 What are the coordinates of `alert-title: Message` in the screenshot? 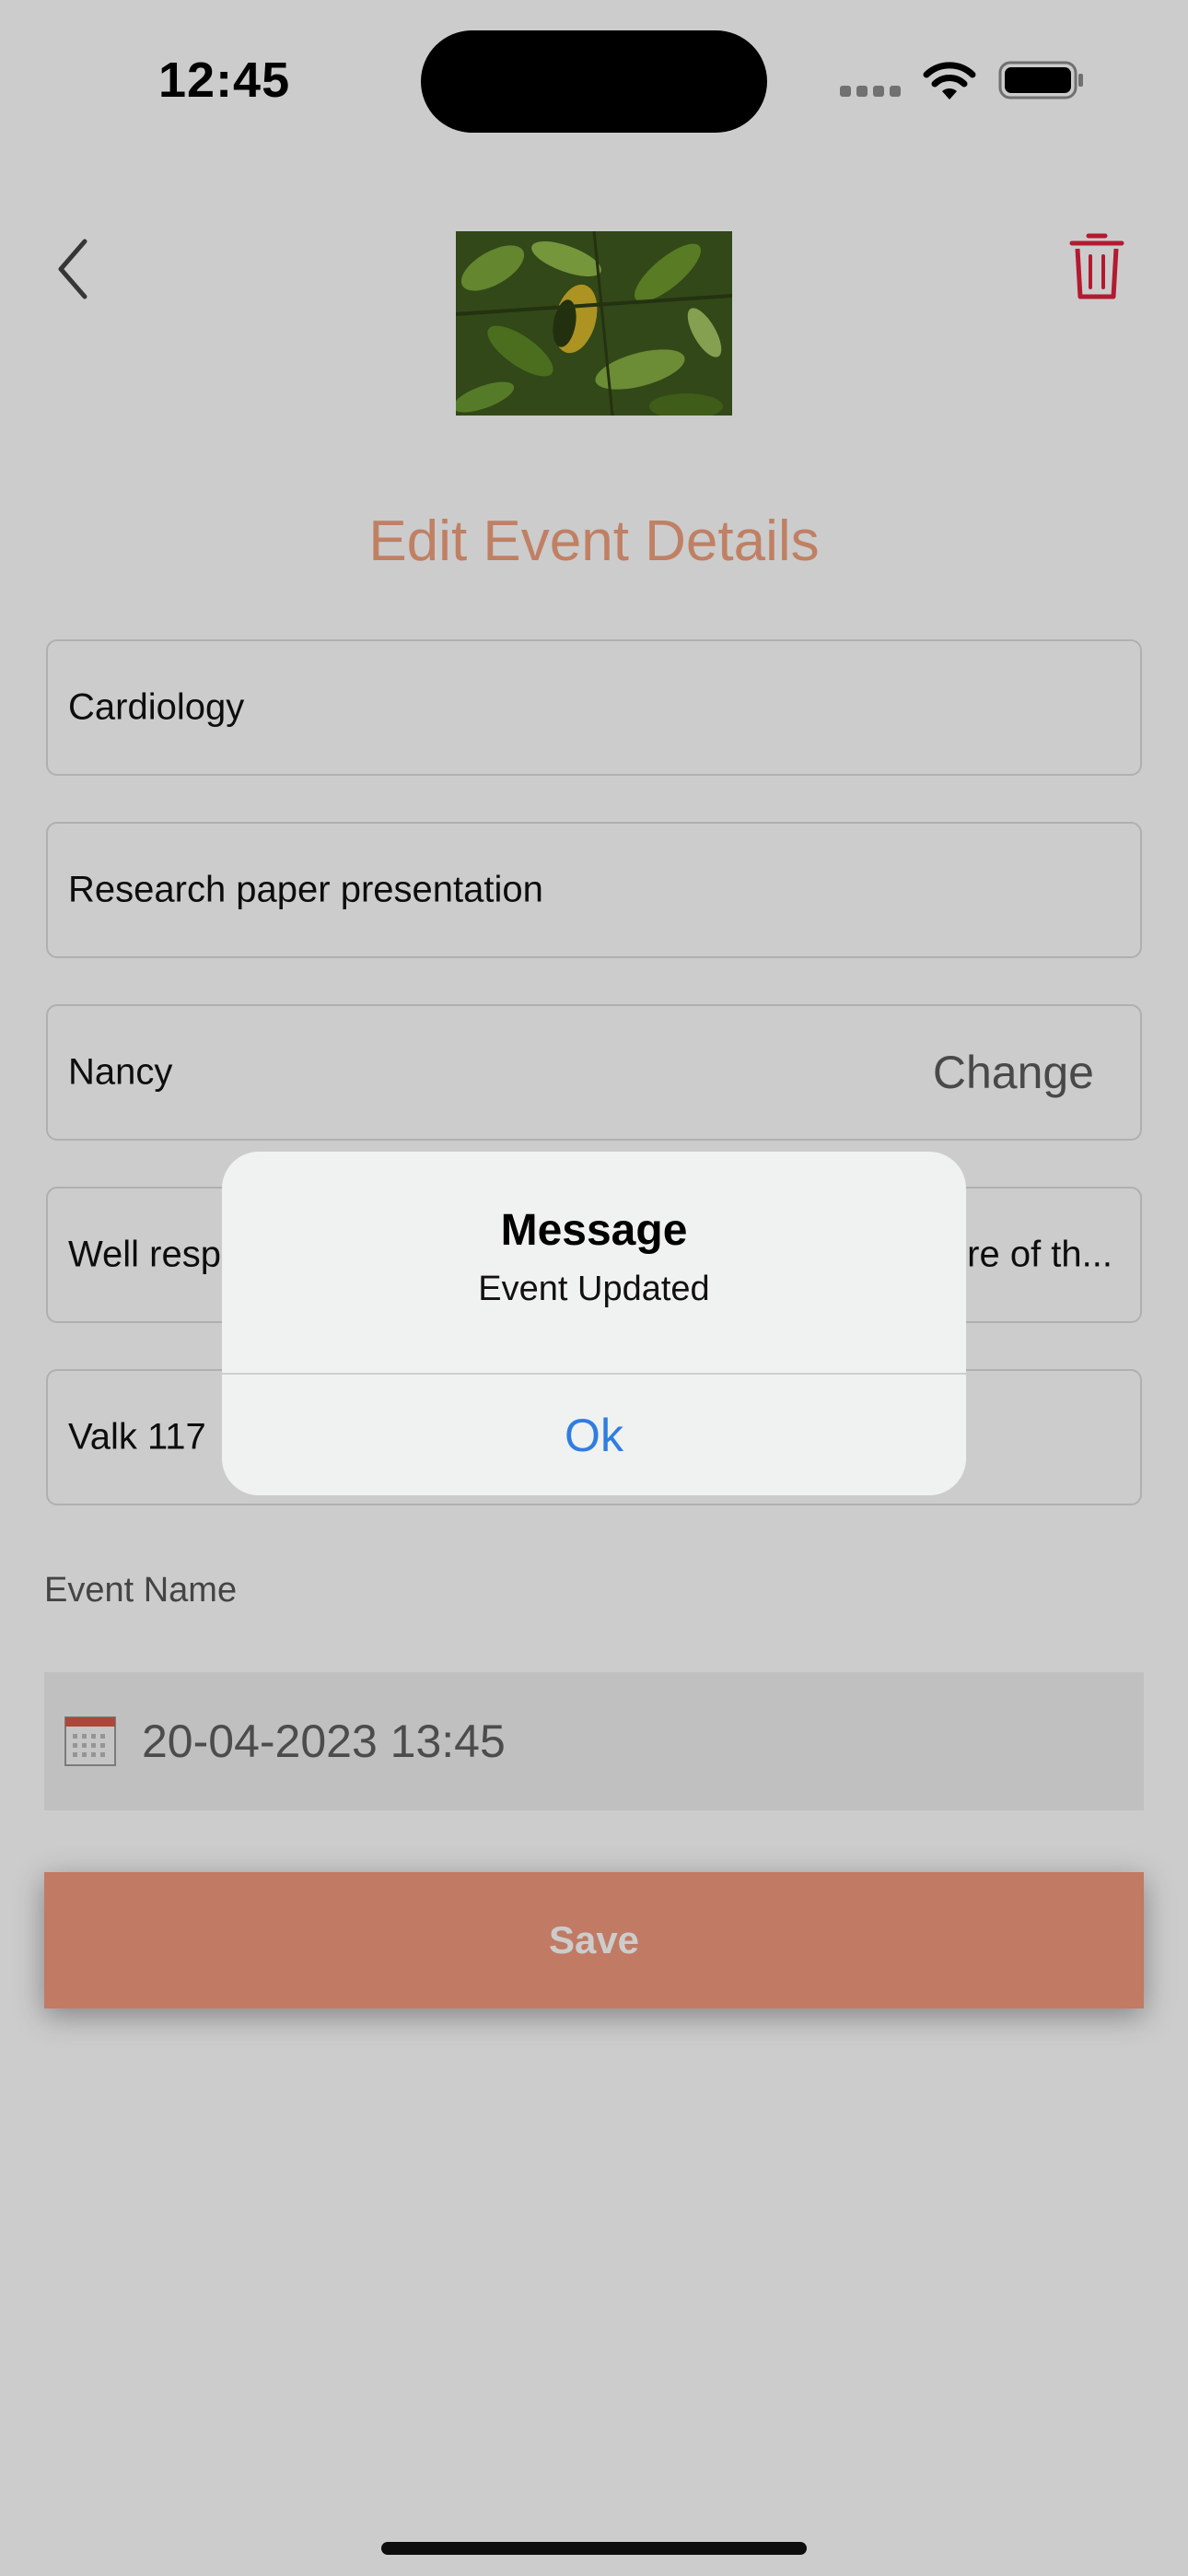 It's located at (594, 1230).